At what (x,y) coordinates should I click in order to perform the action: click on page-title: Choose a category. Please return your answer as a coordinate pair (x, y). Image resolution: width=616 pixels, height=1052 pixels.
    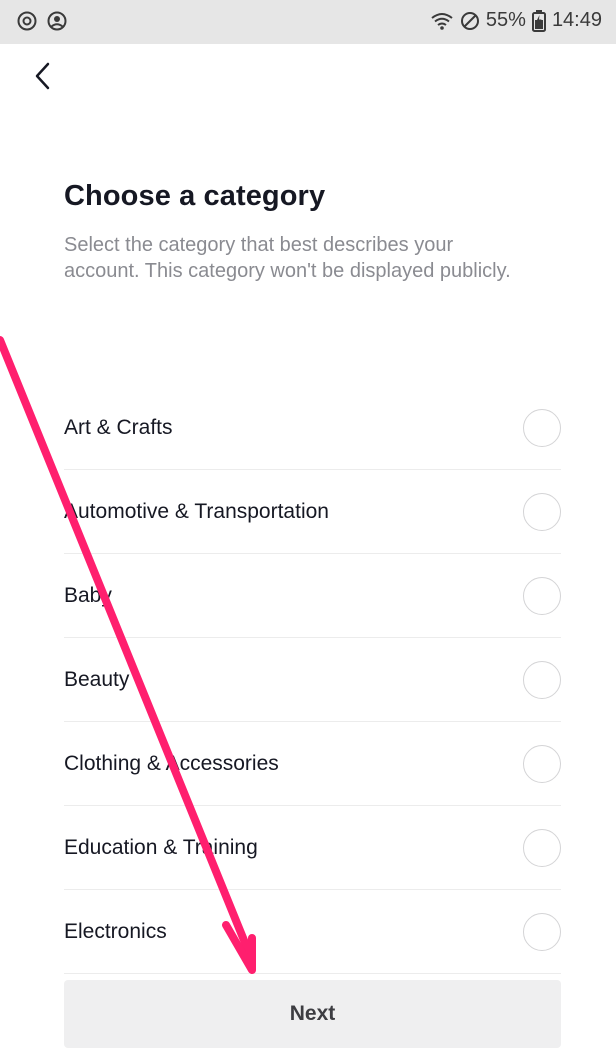
    Looking at the image, I should click on (195, 196).